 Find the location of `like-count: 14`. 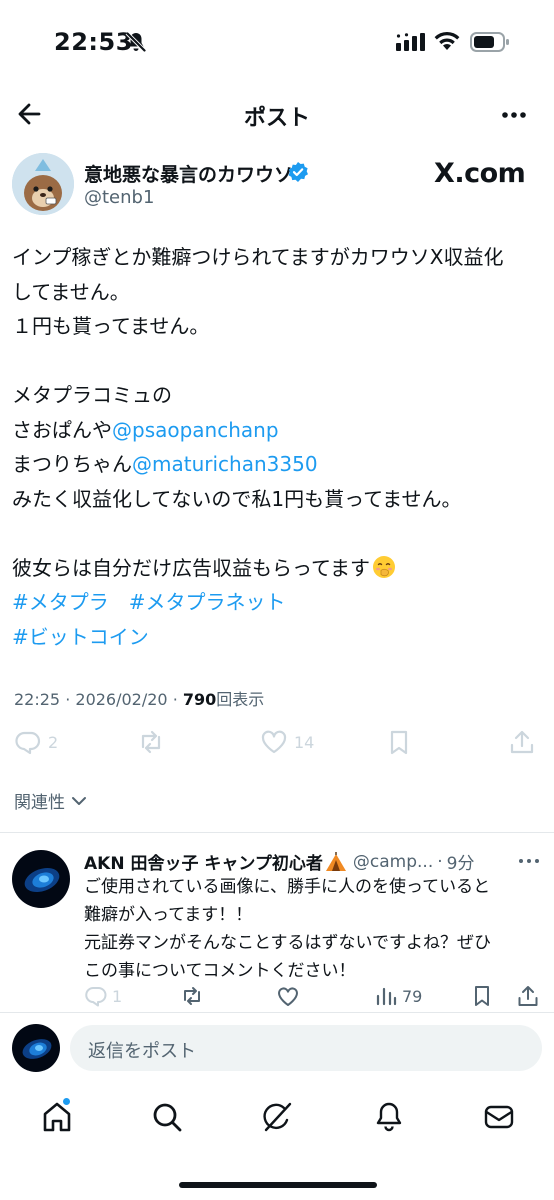

like-count: 14 is located at coordinates (304, 742).